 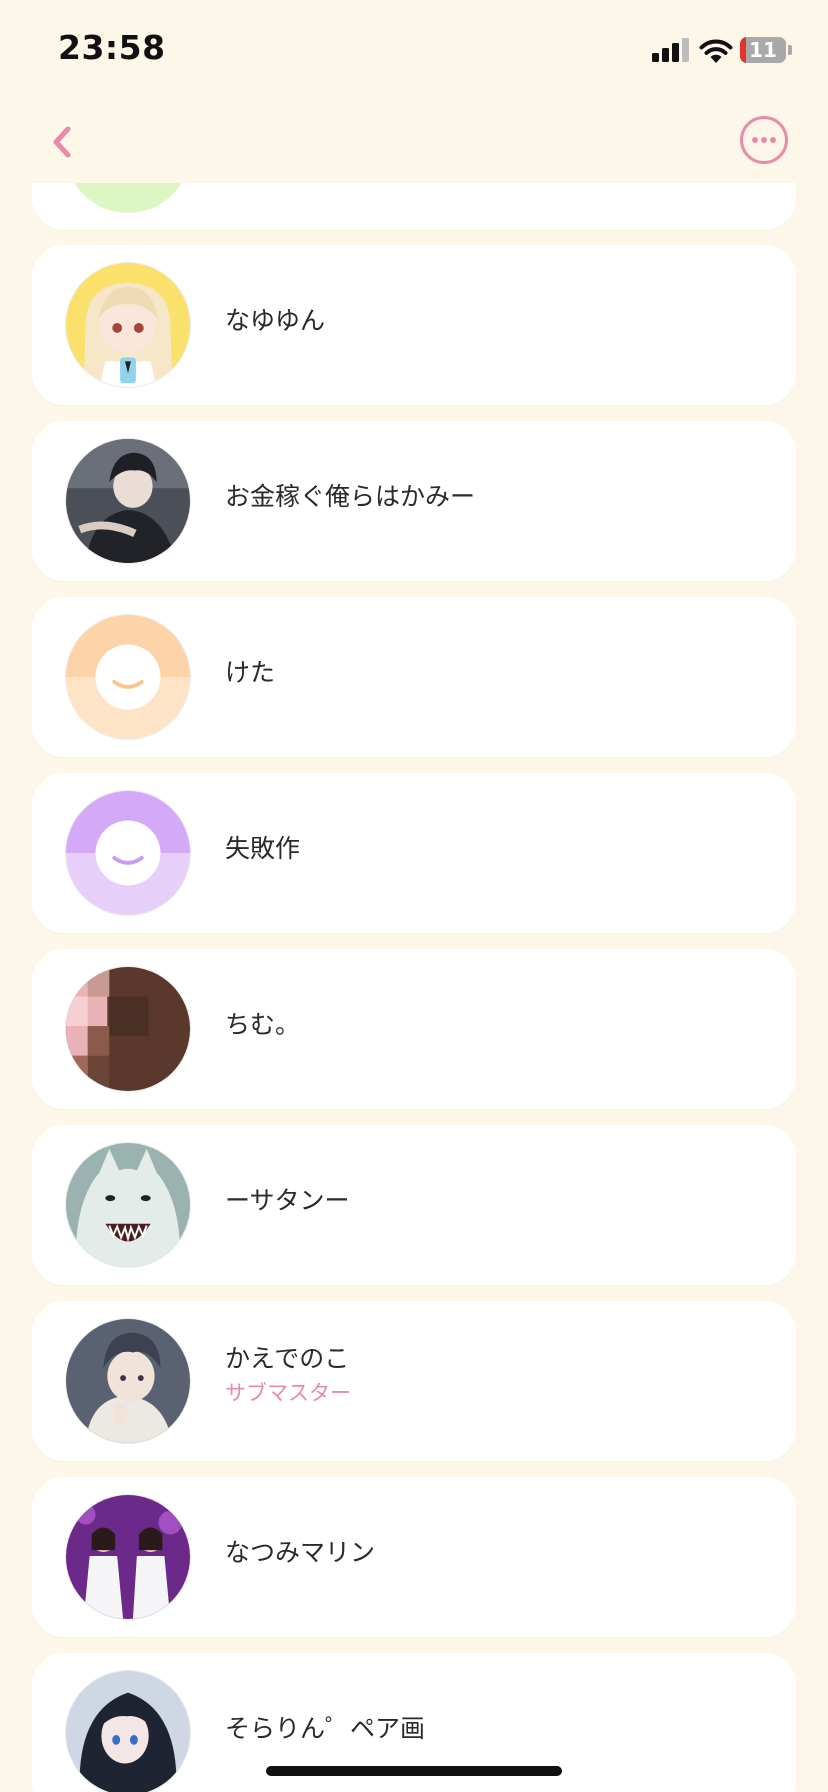 I want to click on chevron-left-icon, so click(x=62, y=142).